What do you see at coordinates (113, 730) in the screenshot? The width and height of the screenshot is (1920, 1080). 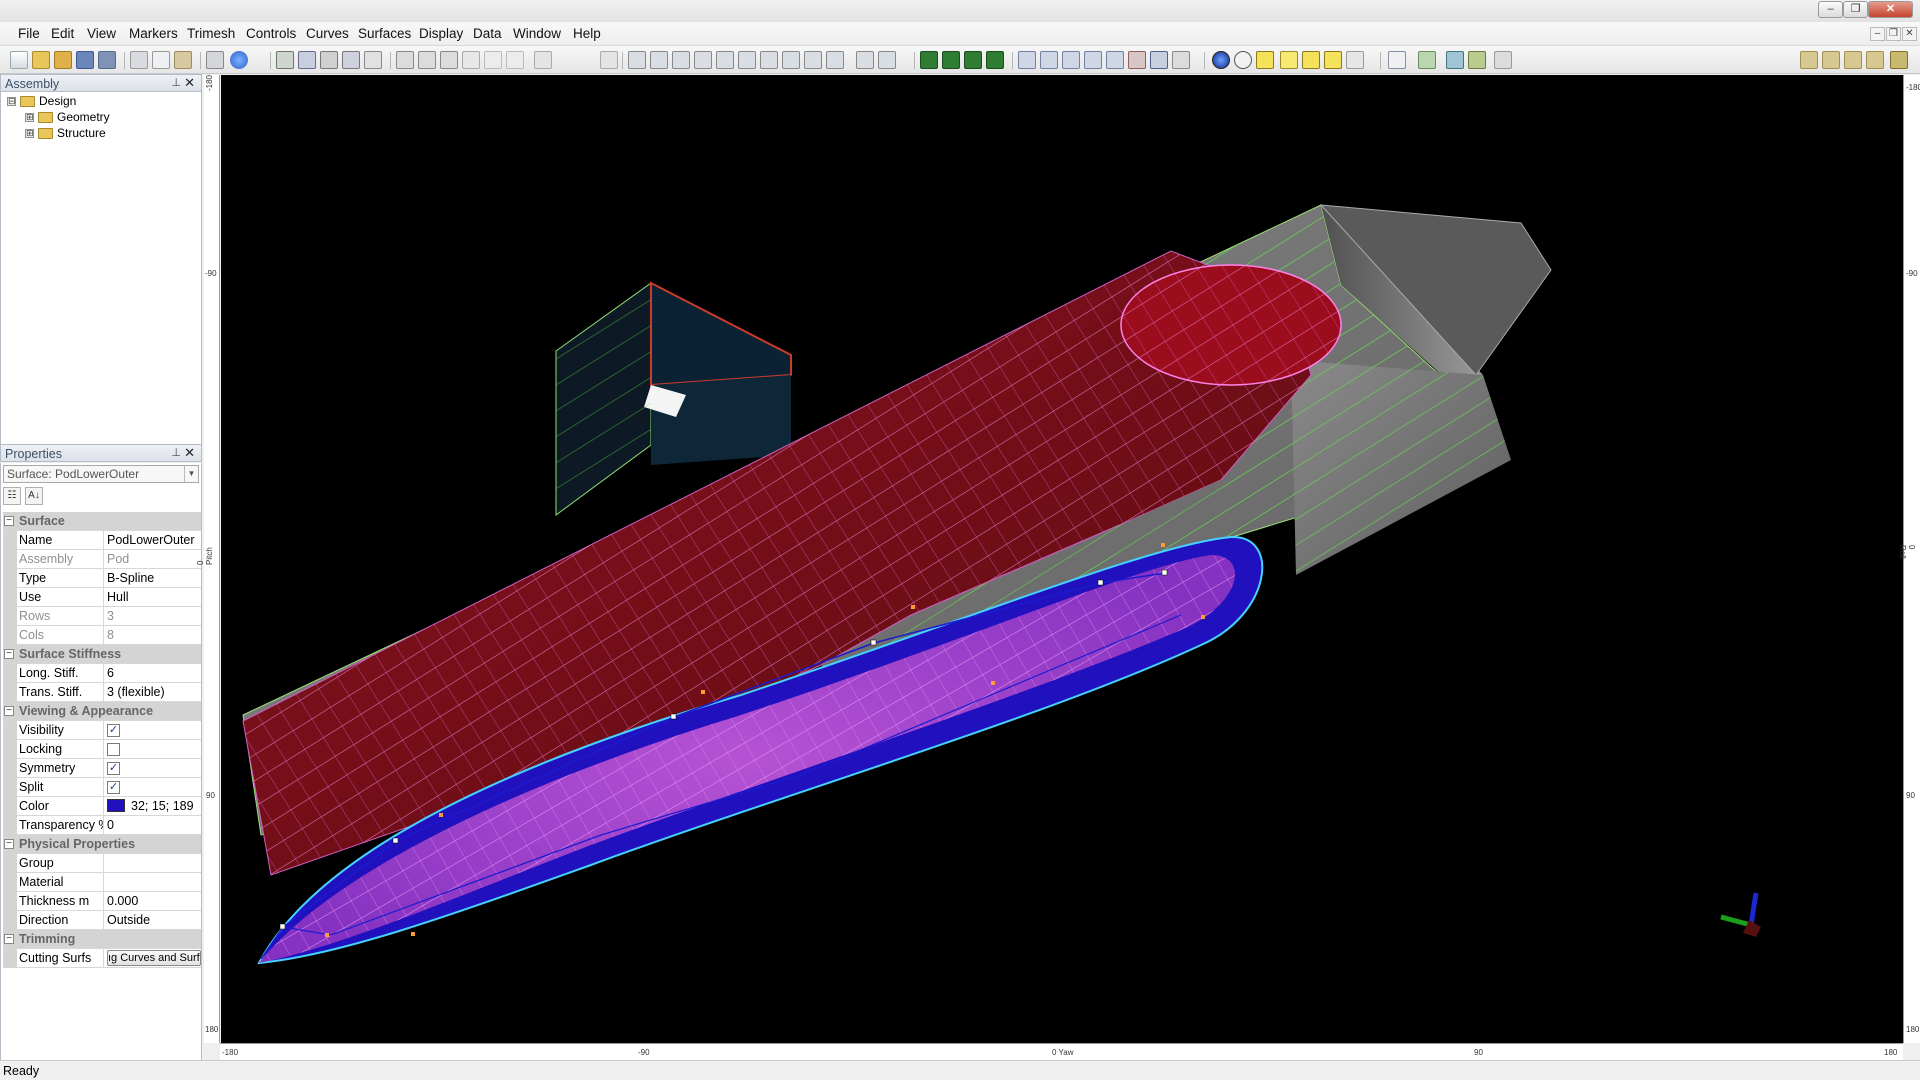 I see `visibility-checkbox: ✓` at bounding box center [113, 730].